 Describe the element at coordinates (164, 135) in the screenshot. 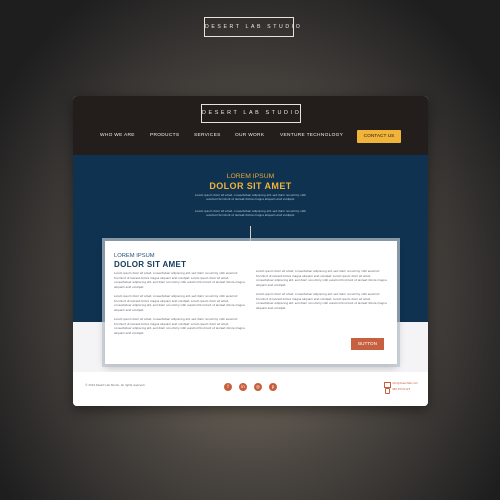

I see `nav-item-products: PRODUCTS` at that location.